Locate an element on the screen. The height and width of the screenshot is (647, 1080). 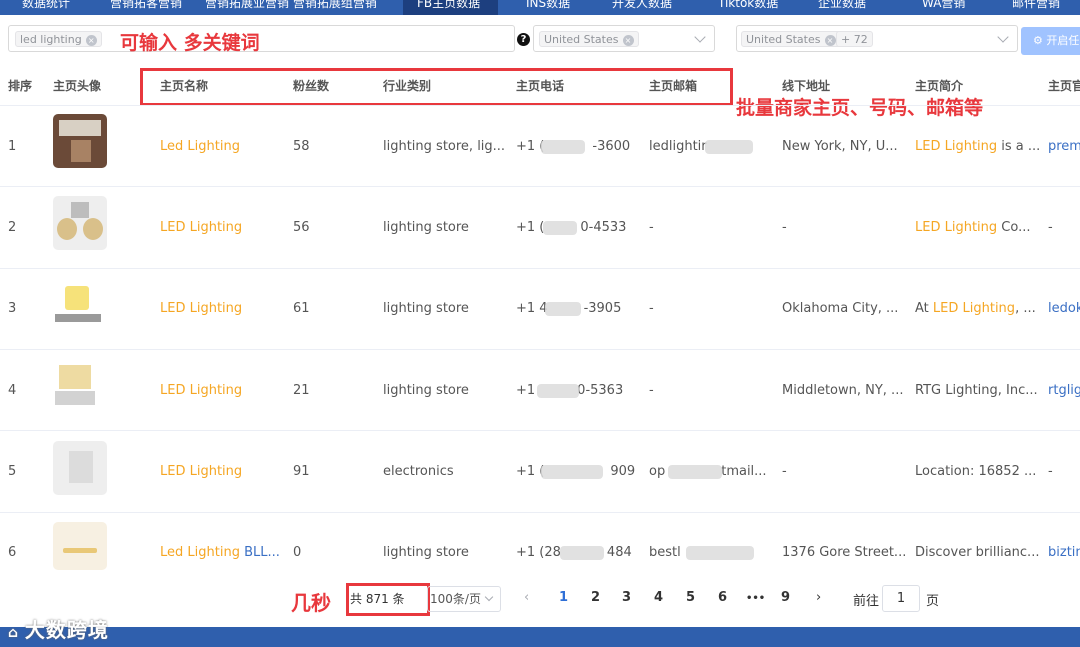
annotation-seconds: 几秒 is located at coordinates (311, 603).